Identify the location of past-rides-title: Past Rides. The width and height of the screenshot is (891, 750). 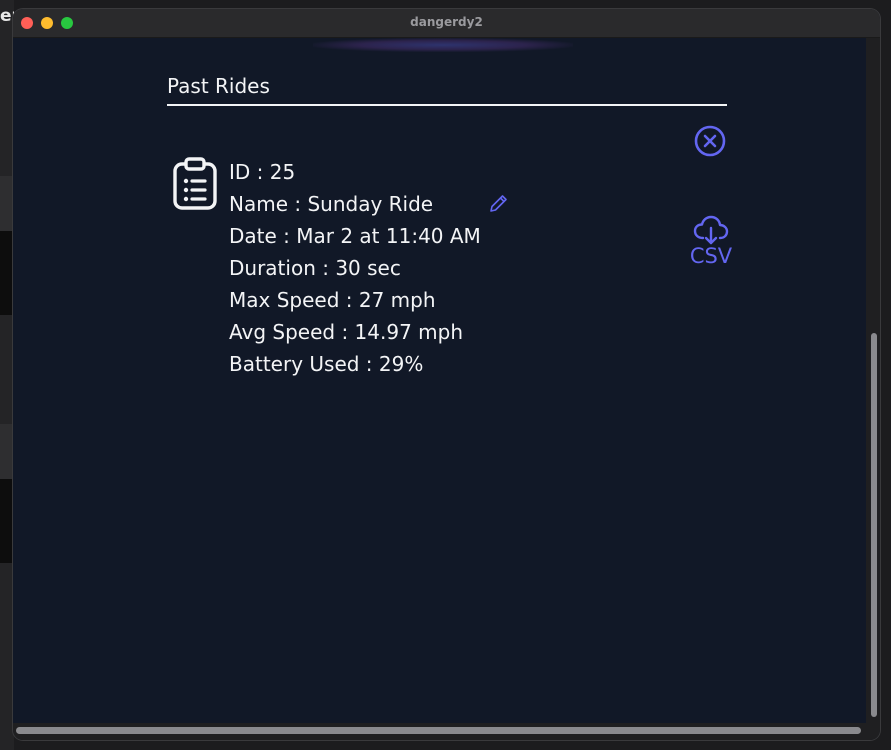
(218, 86).